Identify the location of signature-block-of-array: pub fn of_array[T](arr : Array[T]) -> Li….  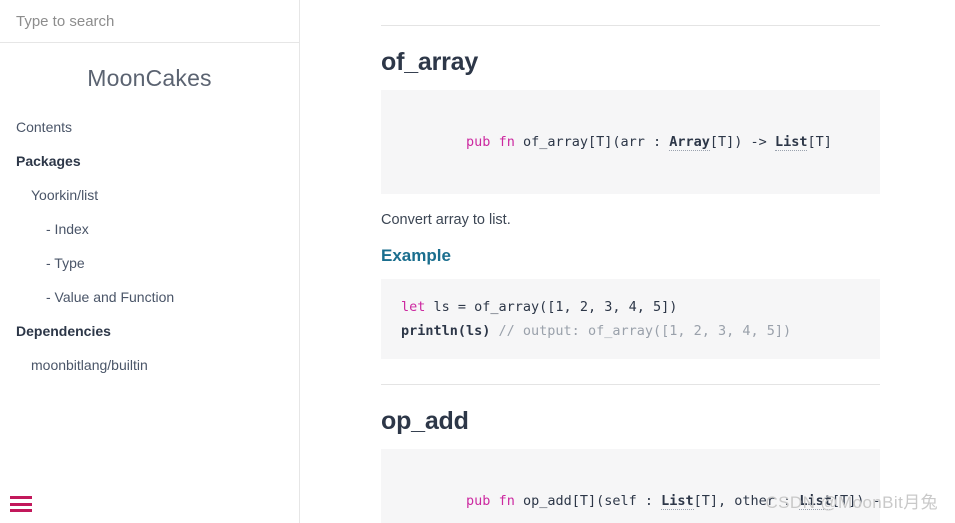
(630, 142).